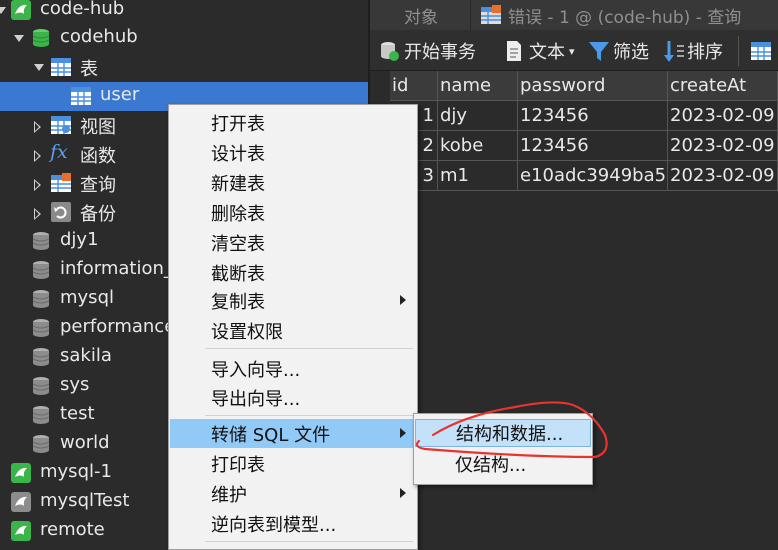 Image resolution: width=778 pixels, height=550 pixels. I want to click on tab-objects: 对象, so click(421, 15).